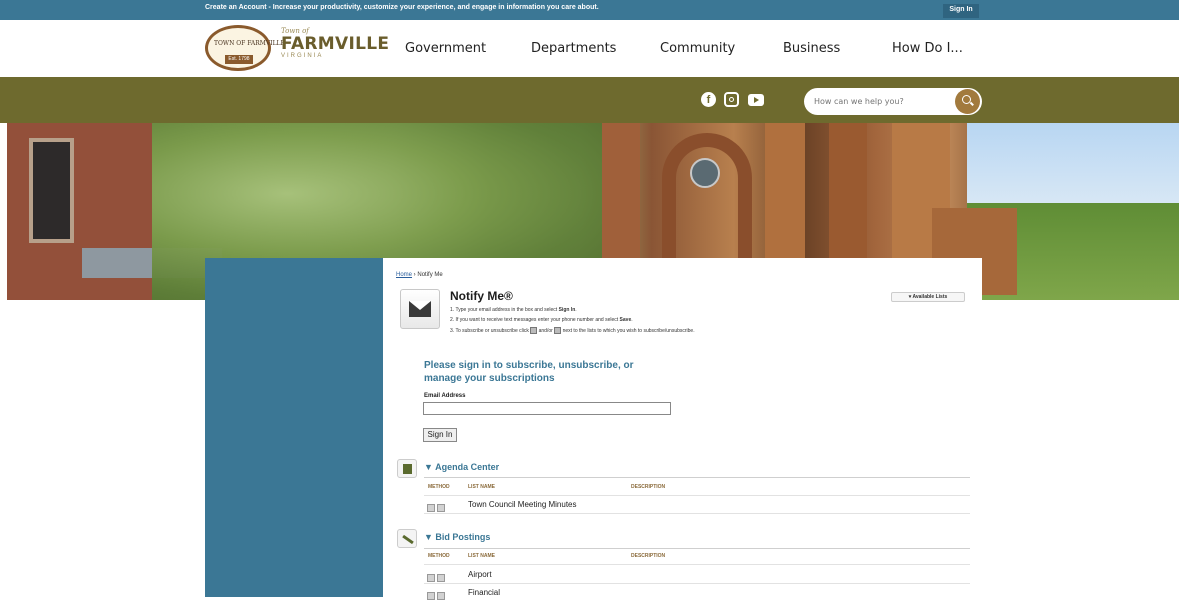 The height and width of the screenshot is (605, 1179). I want to click on agenda-center-icon, so click(407, 468).